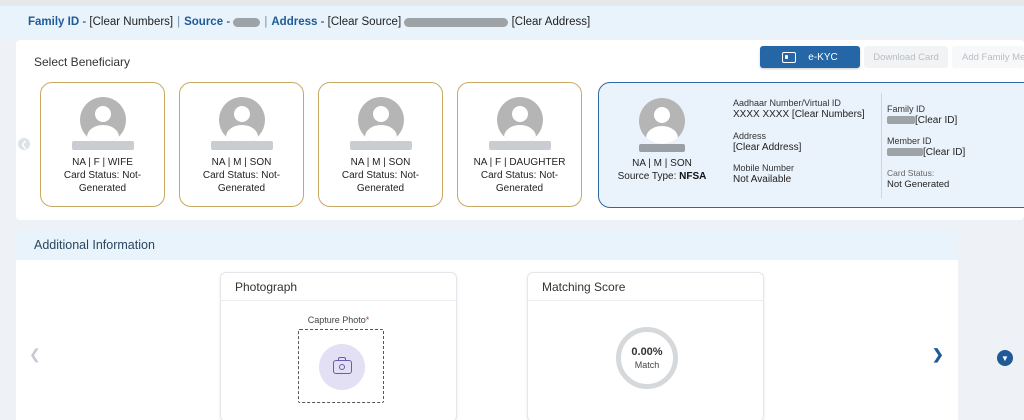 The height and width of the screenshot is (420, 1024). What do you see at coordinates (645, 287) in the screenshot?
I see `matching-score-title: Matching Score` at bounding box center [645, 287].